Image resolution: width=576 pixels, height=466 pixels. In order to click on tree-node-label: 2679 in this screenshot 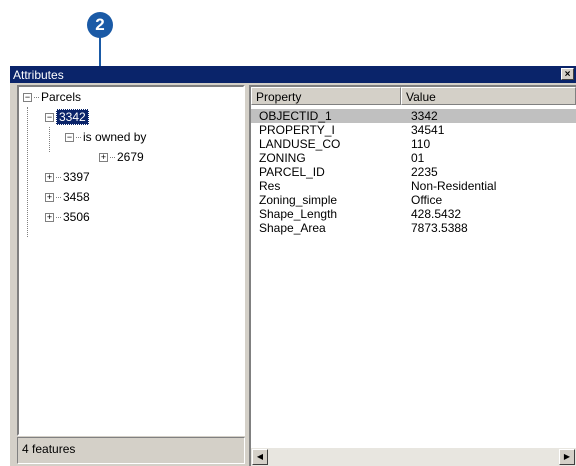, I will do `click(130, 157)`.